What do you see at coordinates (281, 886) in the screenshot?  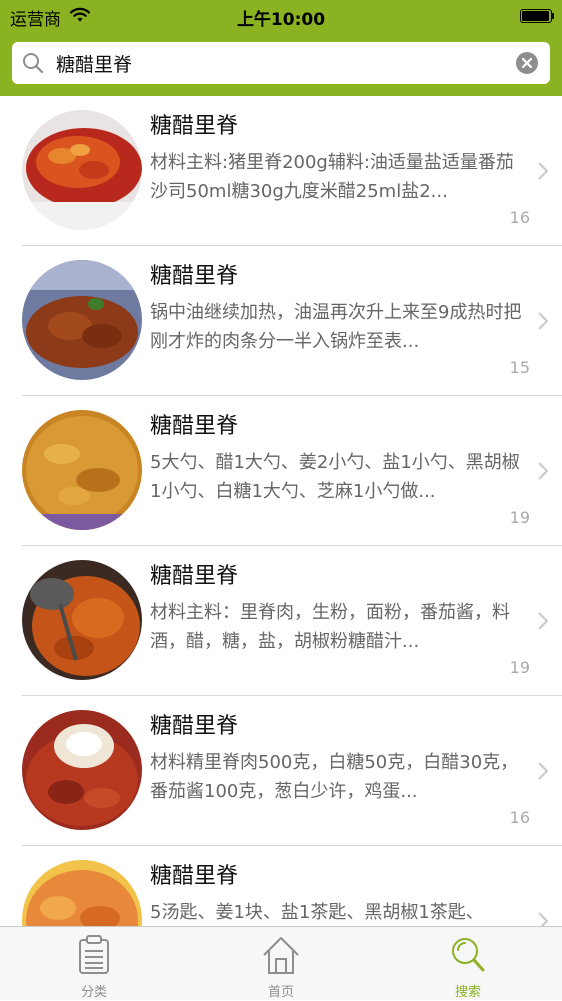 I see `list-item: 糖醋里脊 5汤匙、姜1块、盐1茶匙、黑胡椒1茶匙、` at bounding box center [281, 886].